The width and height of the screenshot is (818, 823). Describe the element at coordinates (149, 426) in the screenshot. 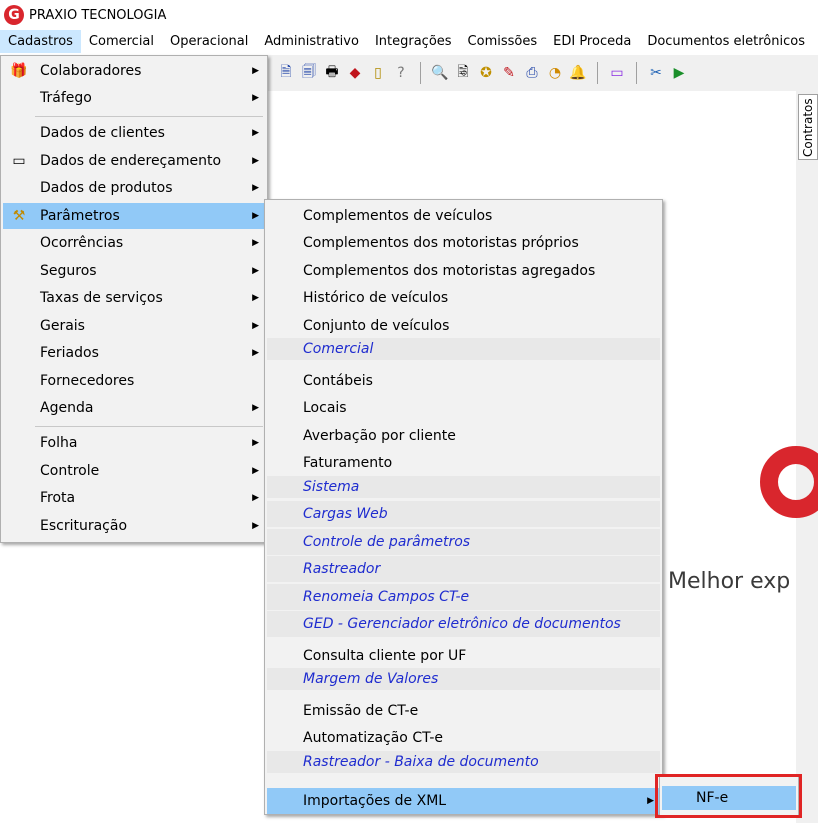

I see `menu-separator` at that location.